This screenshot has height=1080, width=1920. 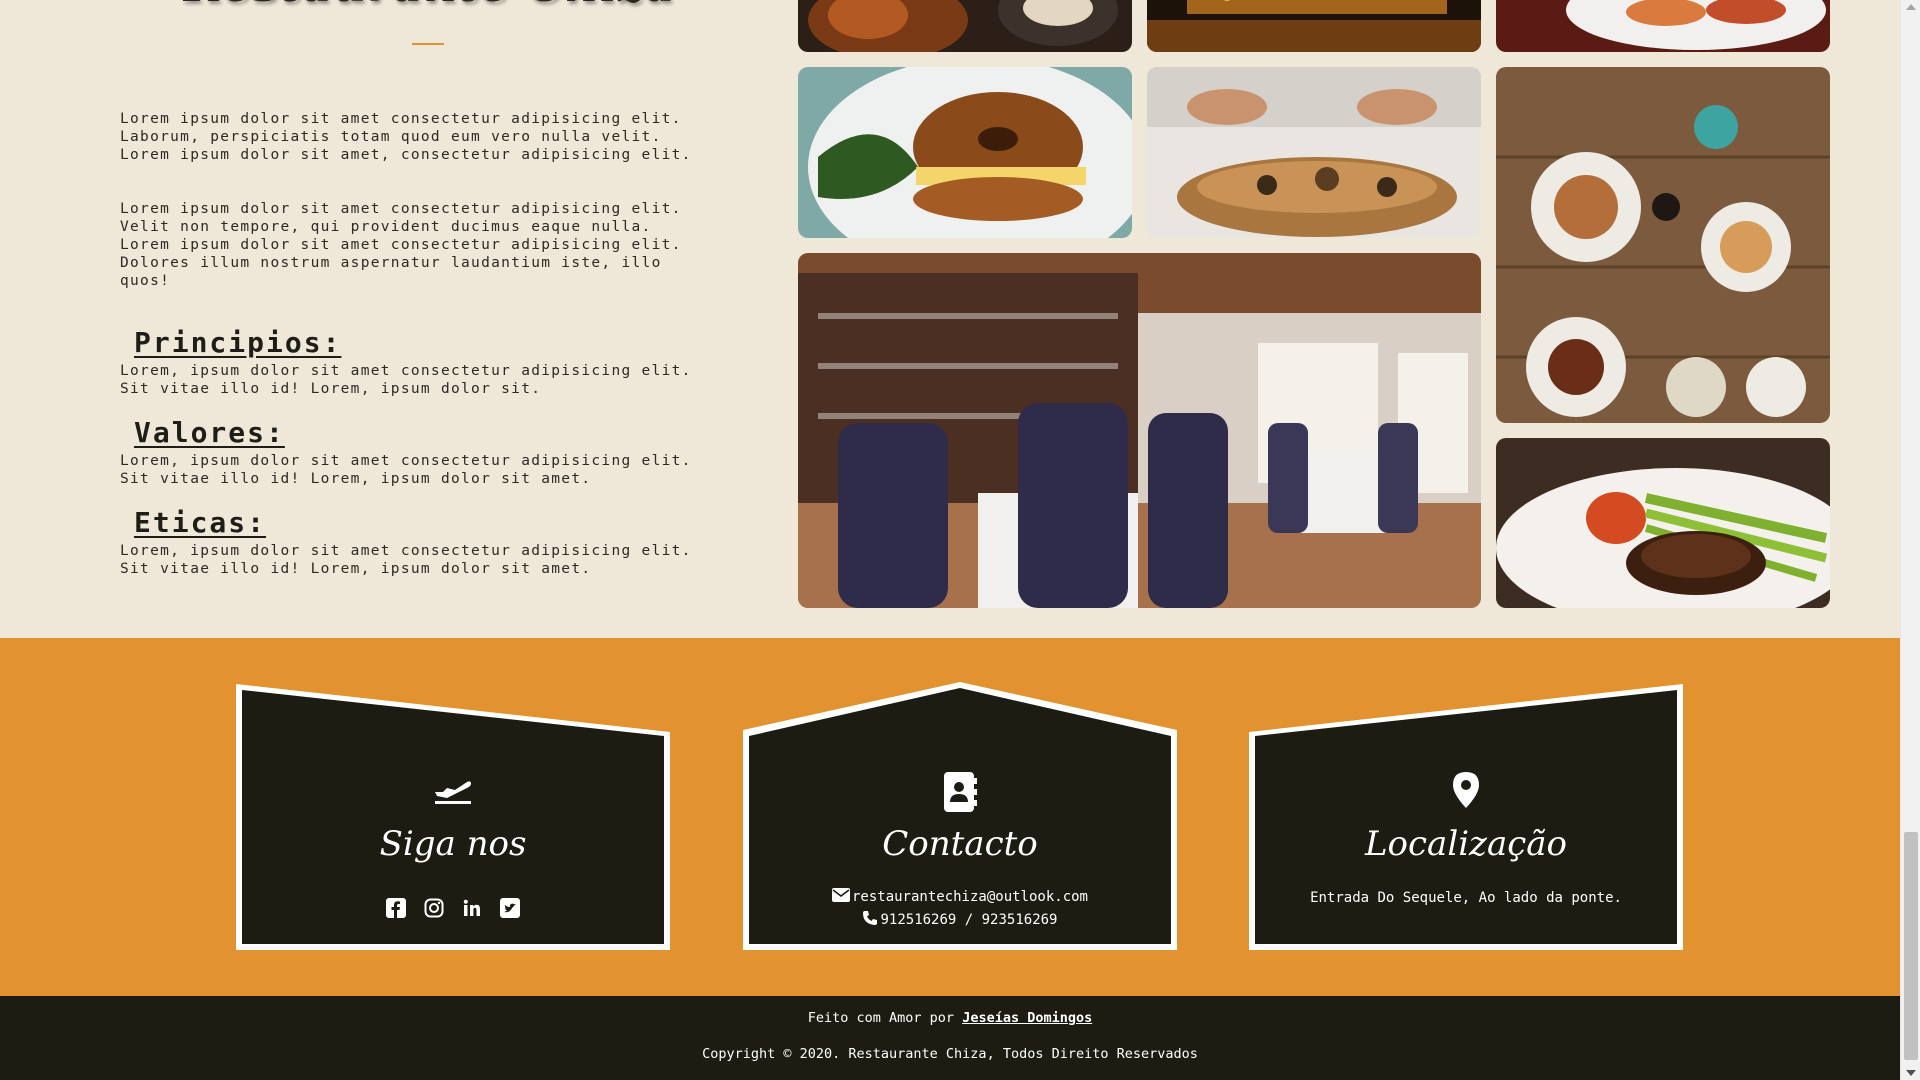 What do you see at coordinates (1027, 1018) in the screenshot?
I see `author-link: Jeseías Domingos` at bounding box center [1027, 1018].